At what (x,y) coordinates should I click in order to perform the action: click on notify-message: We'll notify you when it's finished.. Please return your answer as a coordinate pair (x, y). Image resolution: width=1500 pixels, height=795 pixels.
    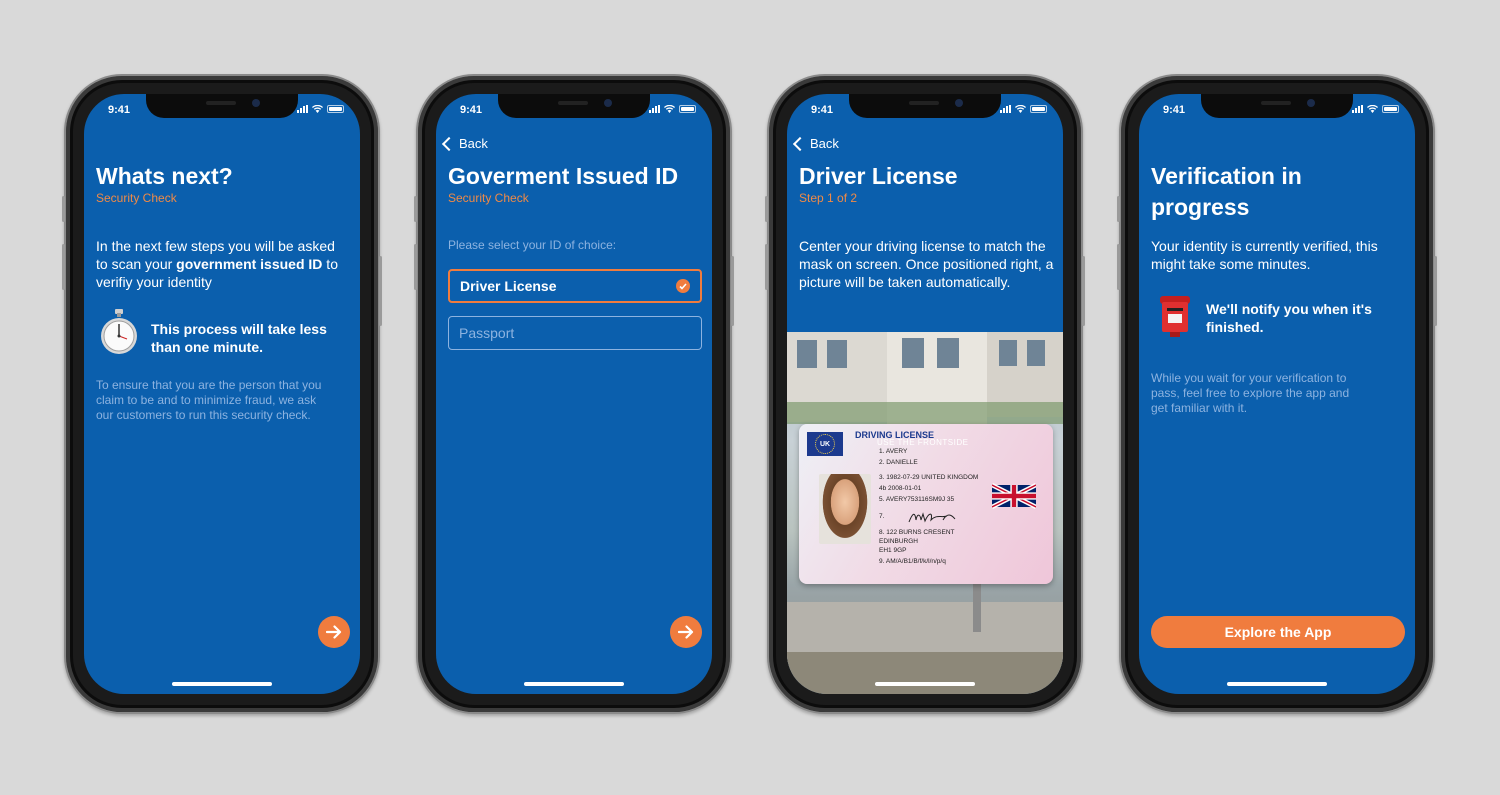
    Looking at the image, I should click on (1289, 318).